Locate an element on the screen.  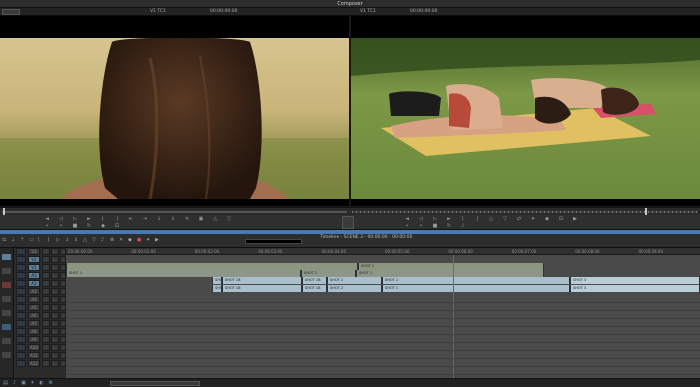
timeline-scrollbar is located at coordinates (155, 383).